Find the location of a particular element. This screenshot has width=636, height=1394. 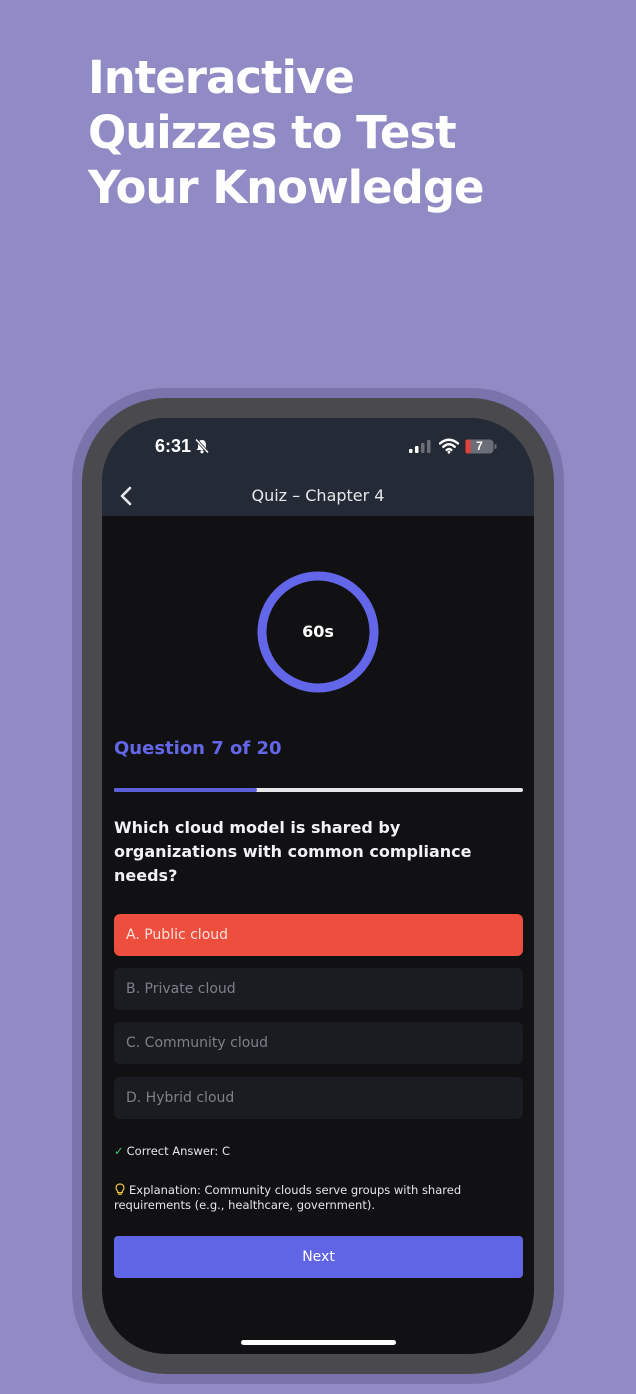

wifi-icon is located at coordinates (449, 446).